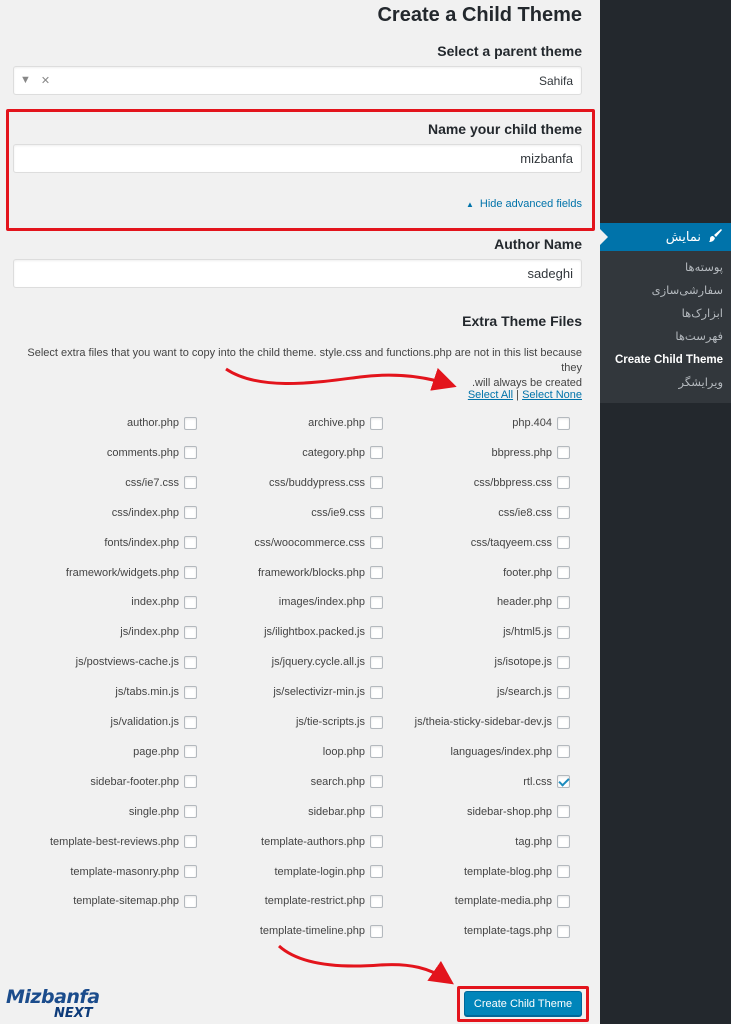 Image resolution: width=731 pixels, height=1024 pixels. Describe the element at coordinates (161, 483) in the screenshot. I see `file-option: css/ie7.css` at that location.